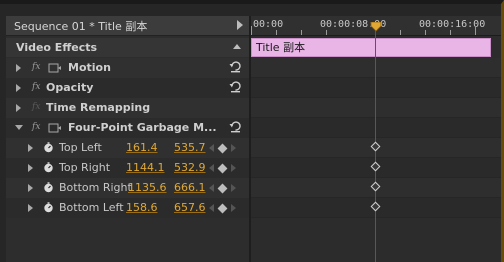 Image resolution: width=504 pixels, height=262 pixels. Describe the element at coordinates (70, 87) in the screenshot. I see `effect-name: Opacity` at that location.